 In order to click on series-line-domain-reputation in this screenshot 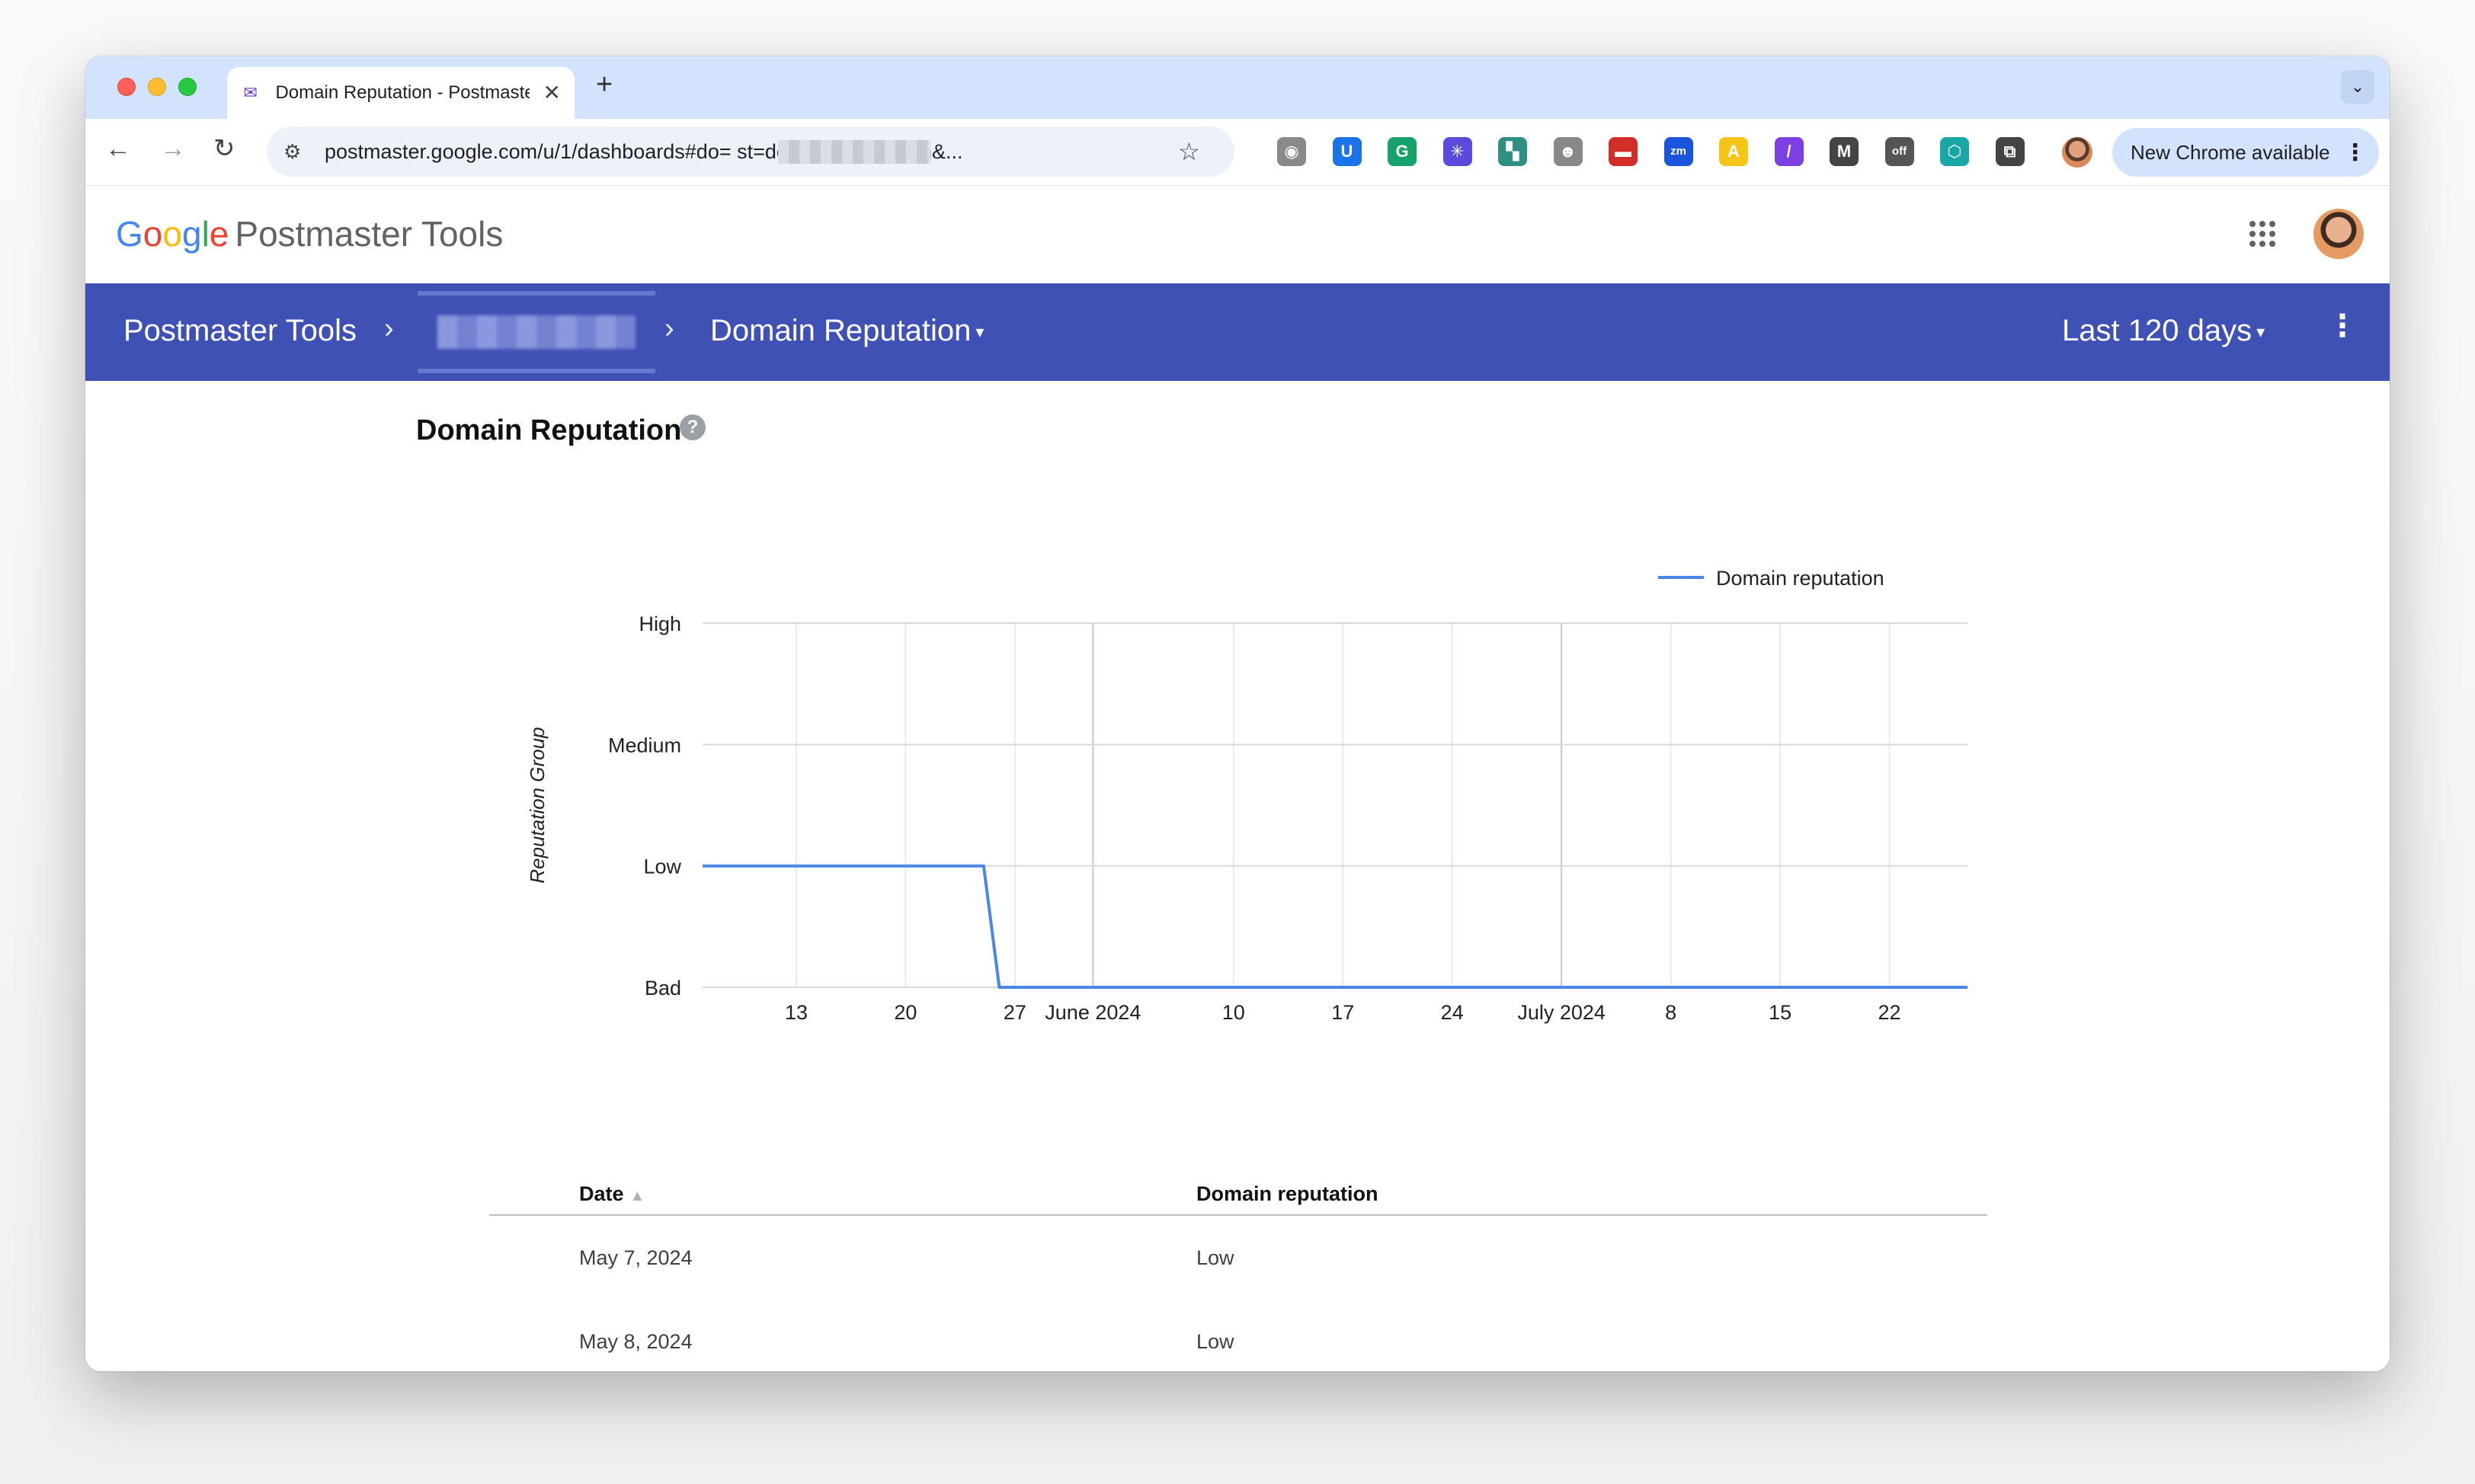, I will do `click(1335, 926)`.